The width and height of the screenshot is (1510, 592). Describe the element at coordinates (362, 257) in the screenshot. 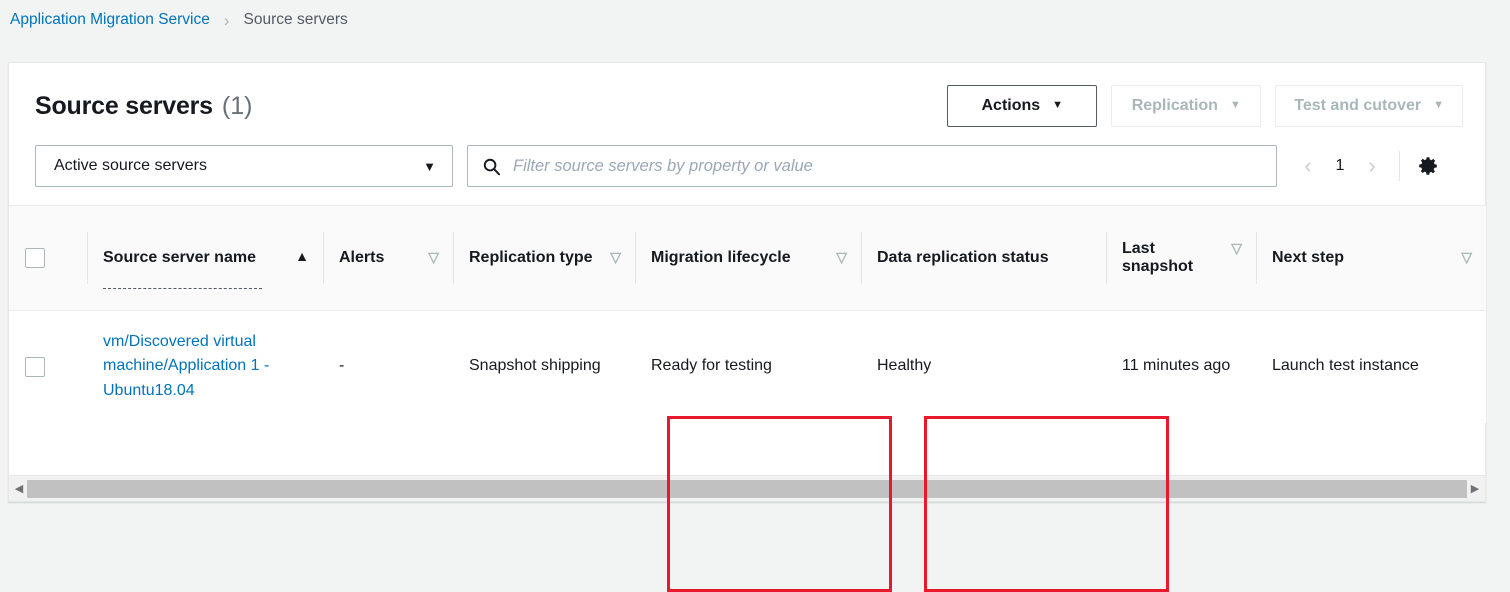

I see `column-header-alerts-label: Alerts` at that location.